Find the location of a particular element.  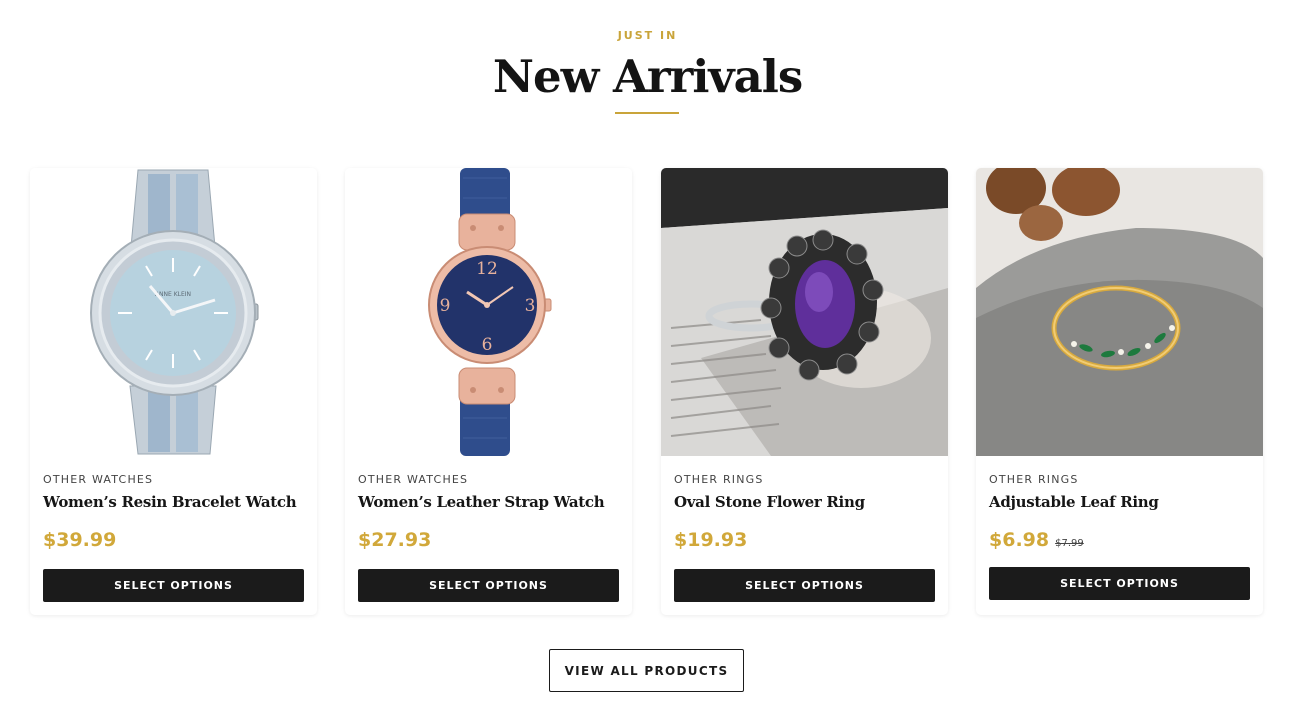

product-name: Oval Stone Flower Ring is located at coordinates (769, 502).